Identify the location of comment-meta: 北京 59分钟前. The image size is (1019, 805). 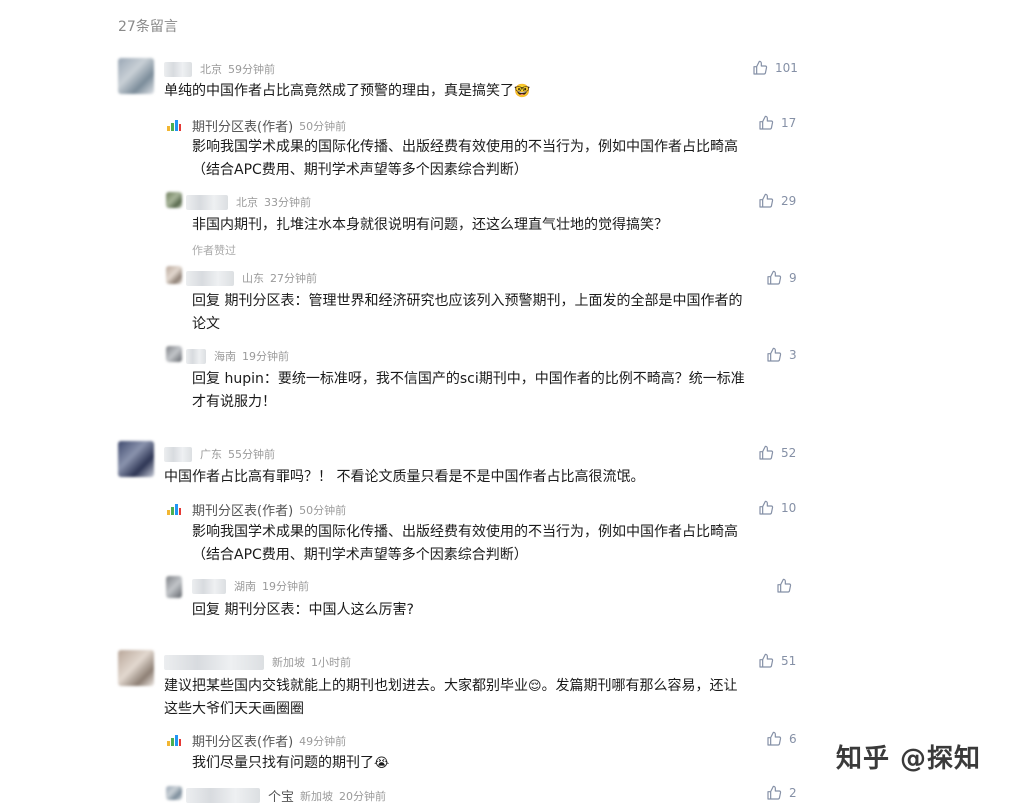
(219, 69).